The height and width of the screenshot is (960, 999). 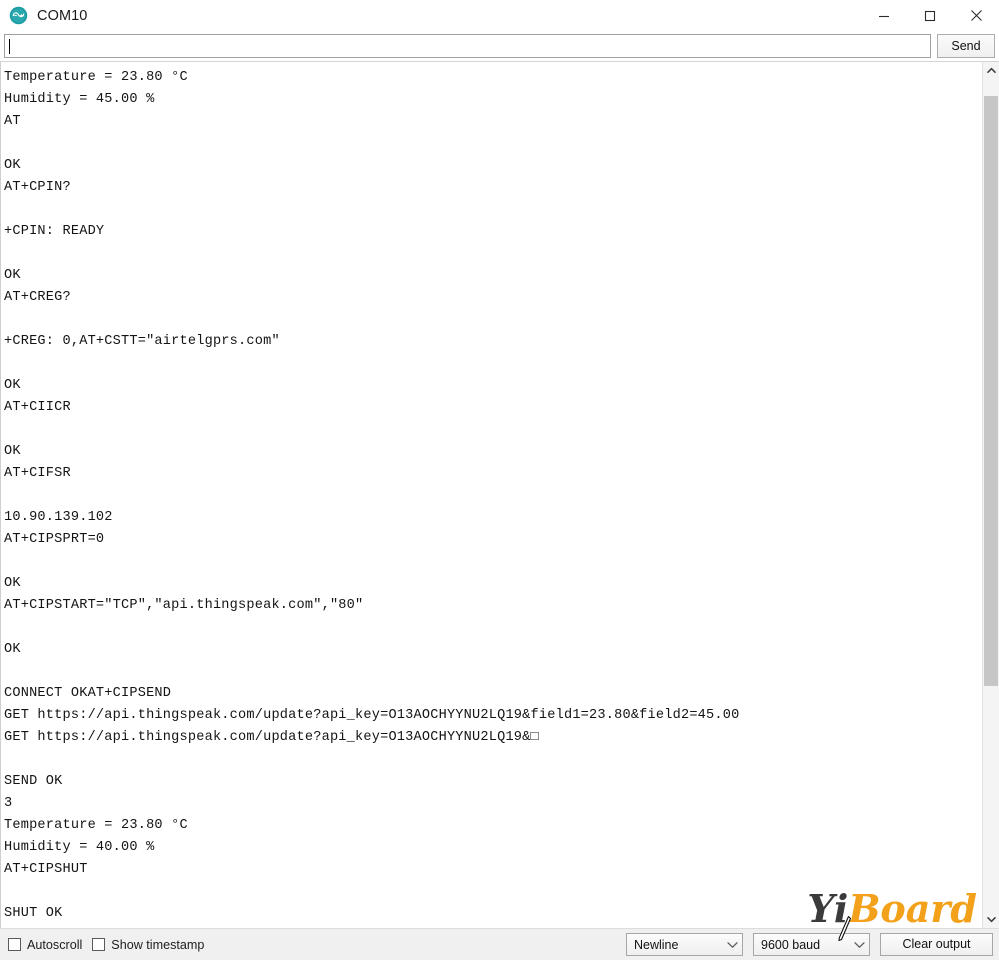 I want to click on scrollbar-track, so click(x=991, y=495).